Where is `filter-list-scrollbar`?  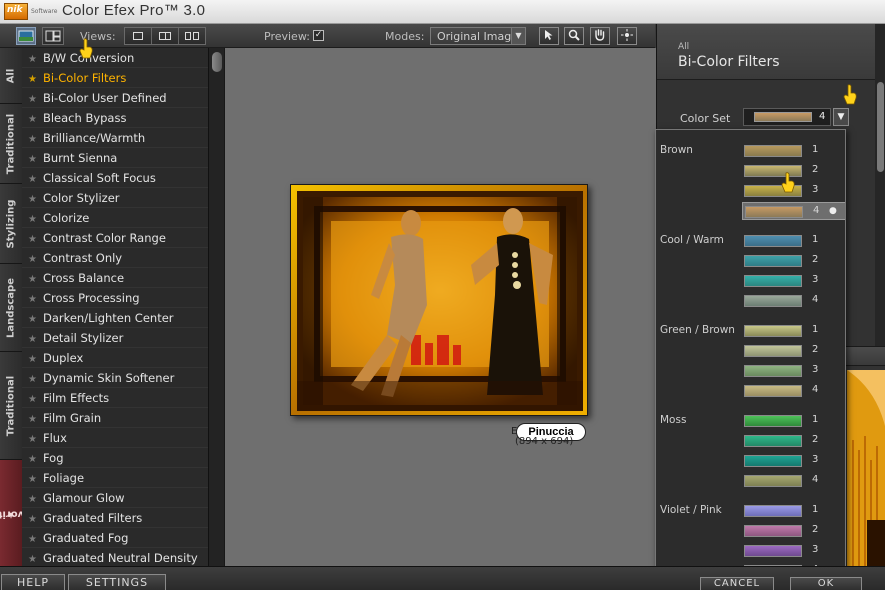
filter-list-scrollbar is located at coordinates (216, 308).